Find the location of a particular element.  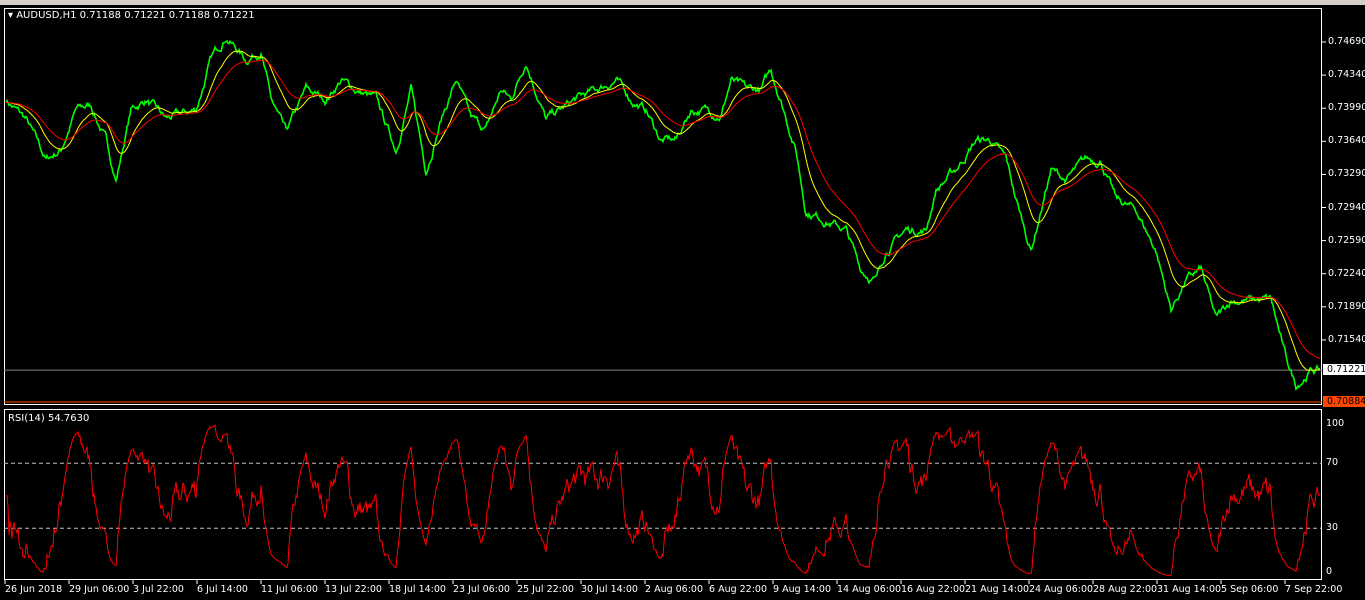

x-tick-label: 14 Aug 06:00 is located at coordinates (869, 589).